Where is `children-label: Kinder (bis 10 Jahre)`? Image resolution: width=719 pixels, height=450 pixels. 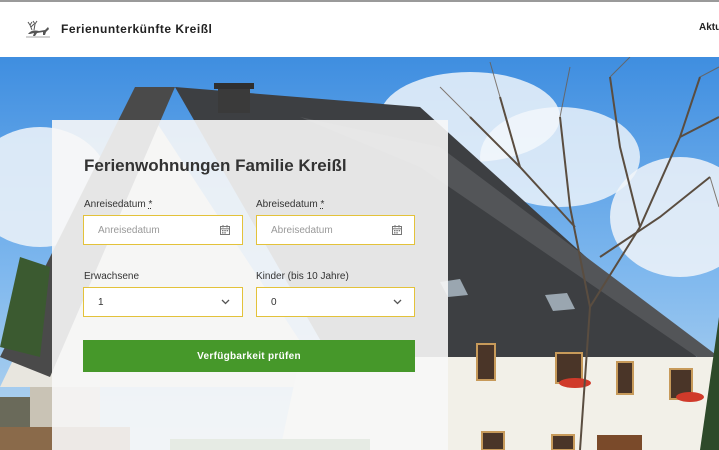
children-label: Kinder (bis 10 Jahre) is located at coordinates (302, 276).